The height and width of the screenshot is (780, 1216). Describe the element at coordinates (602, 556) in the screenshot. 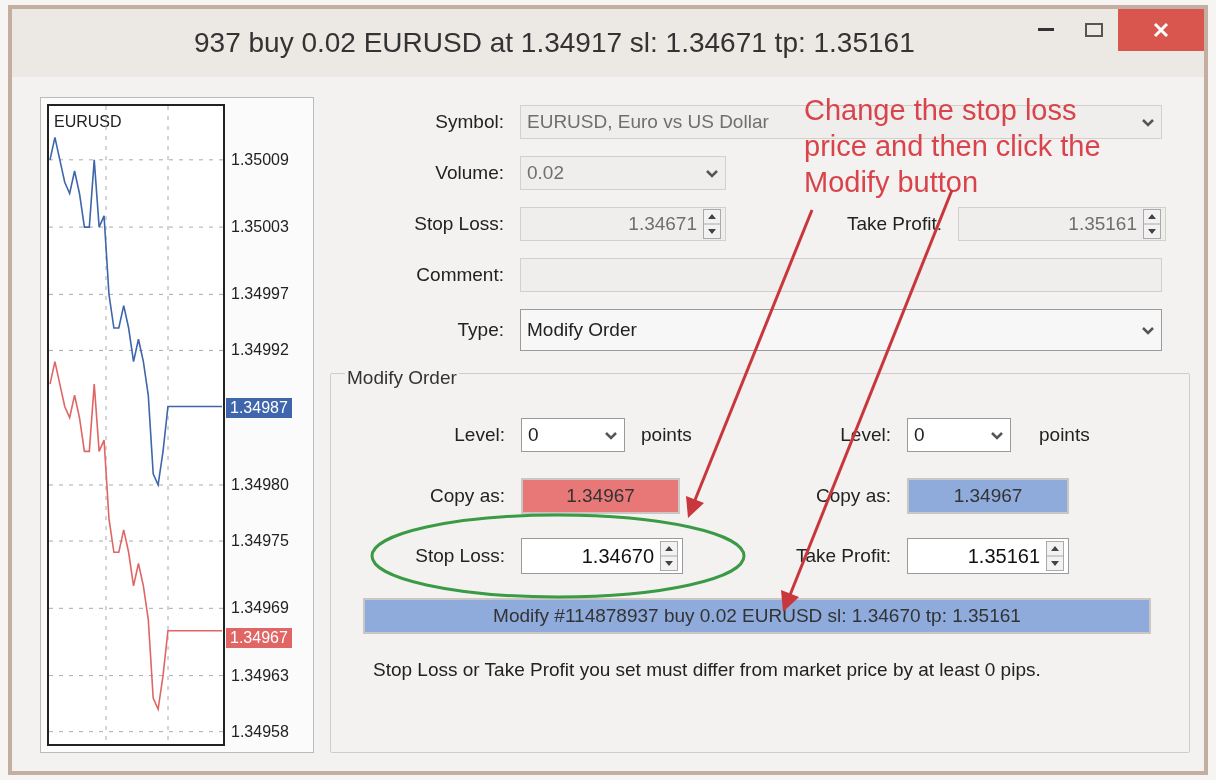

I see `spin-field: 1.34670` at that location.